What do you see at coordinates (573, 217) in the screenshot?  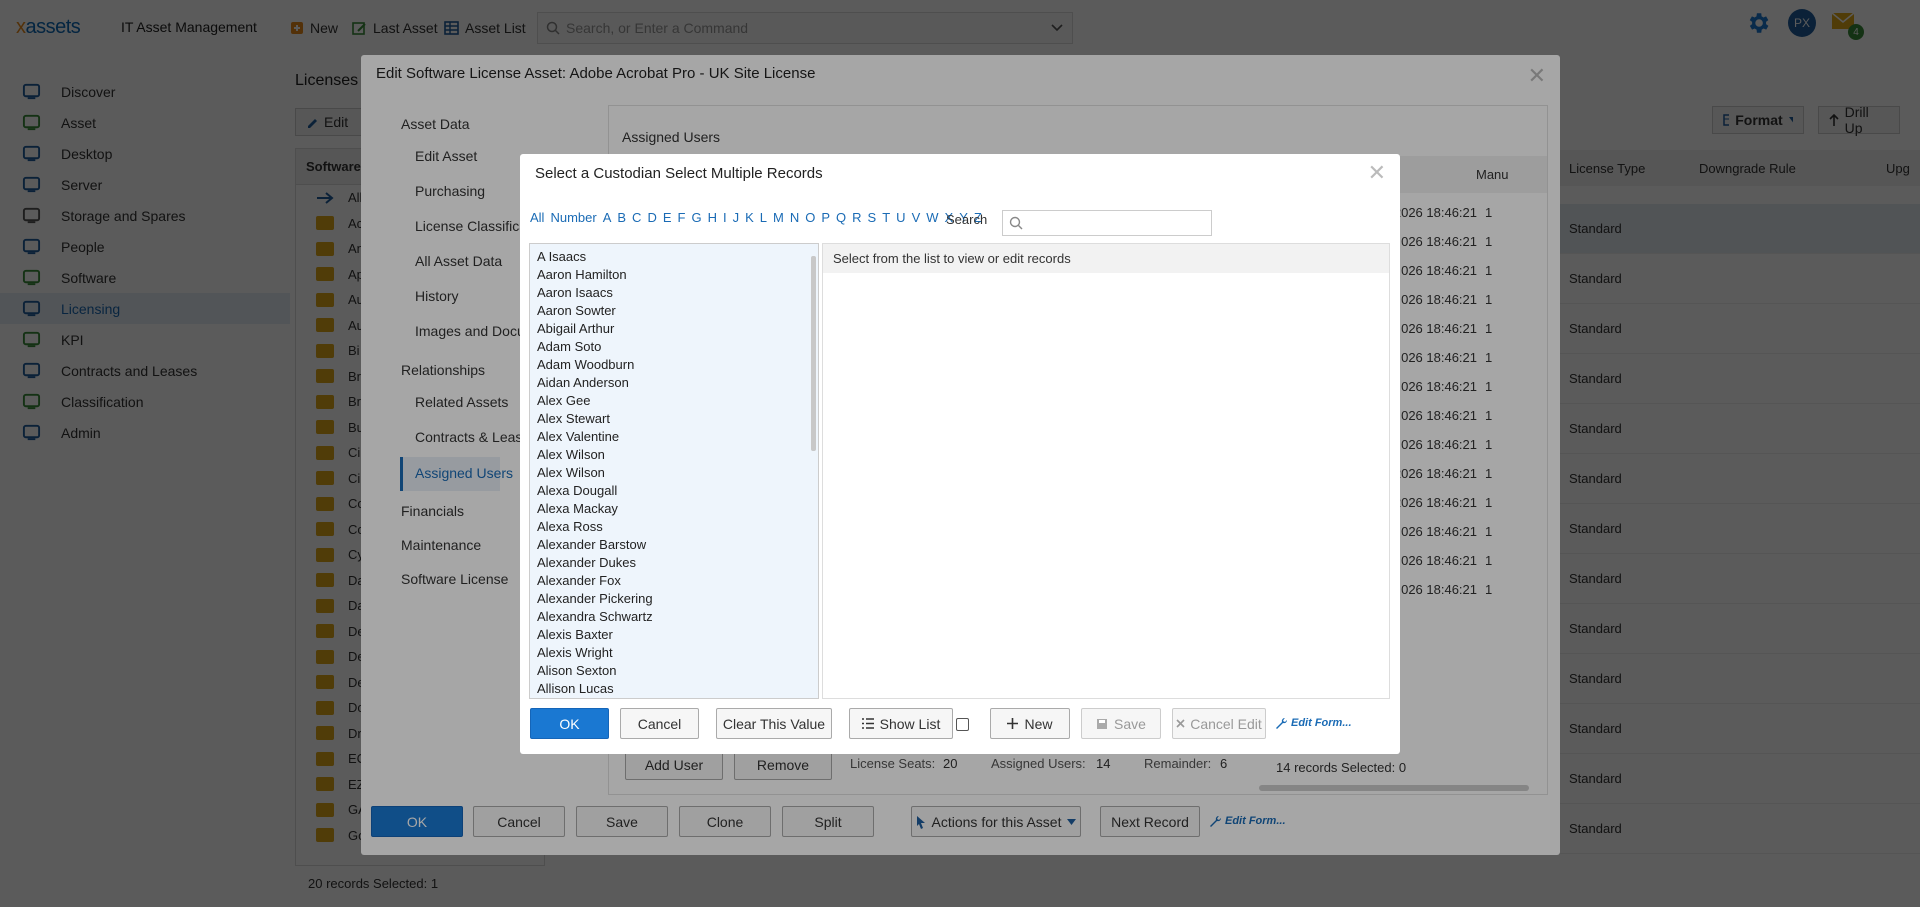 I see `alpha-filter-number: Number` at bounding box center [573, 217].